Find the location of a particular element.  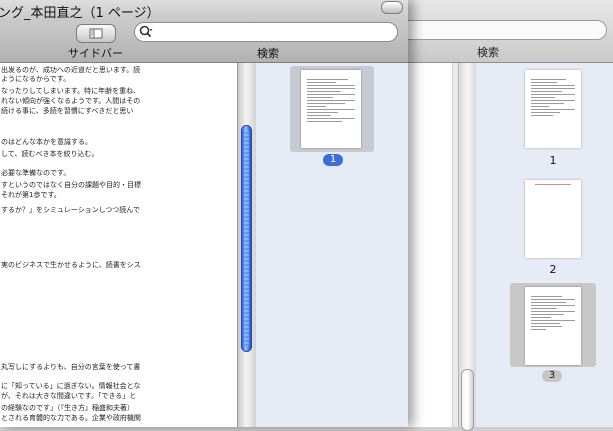

toolbar-toggle-button is located at coordinates (392, 7).